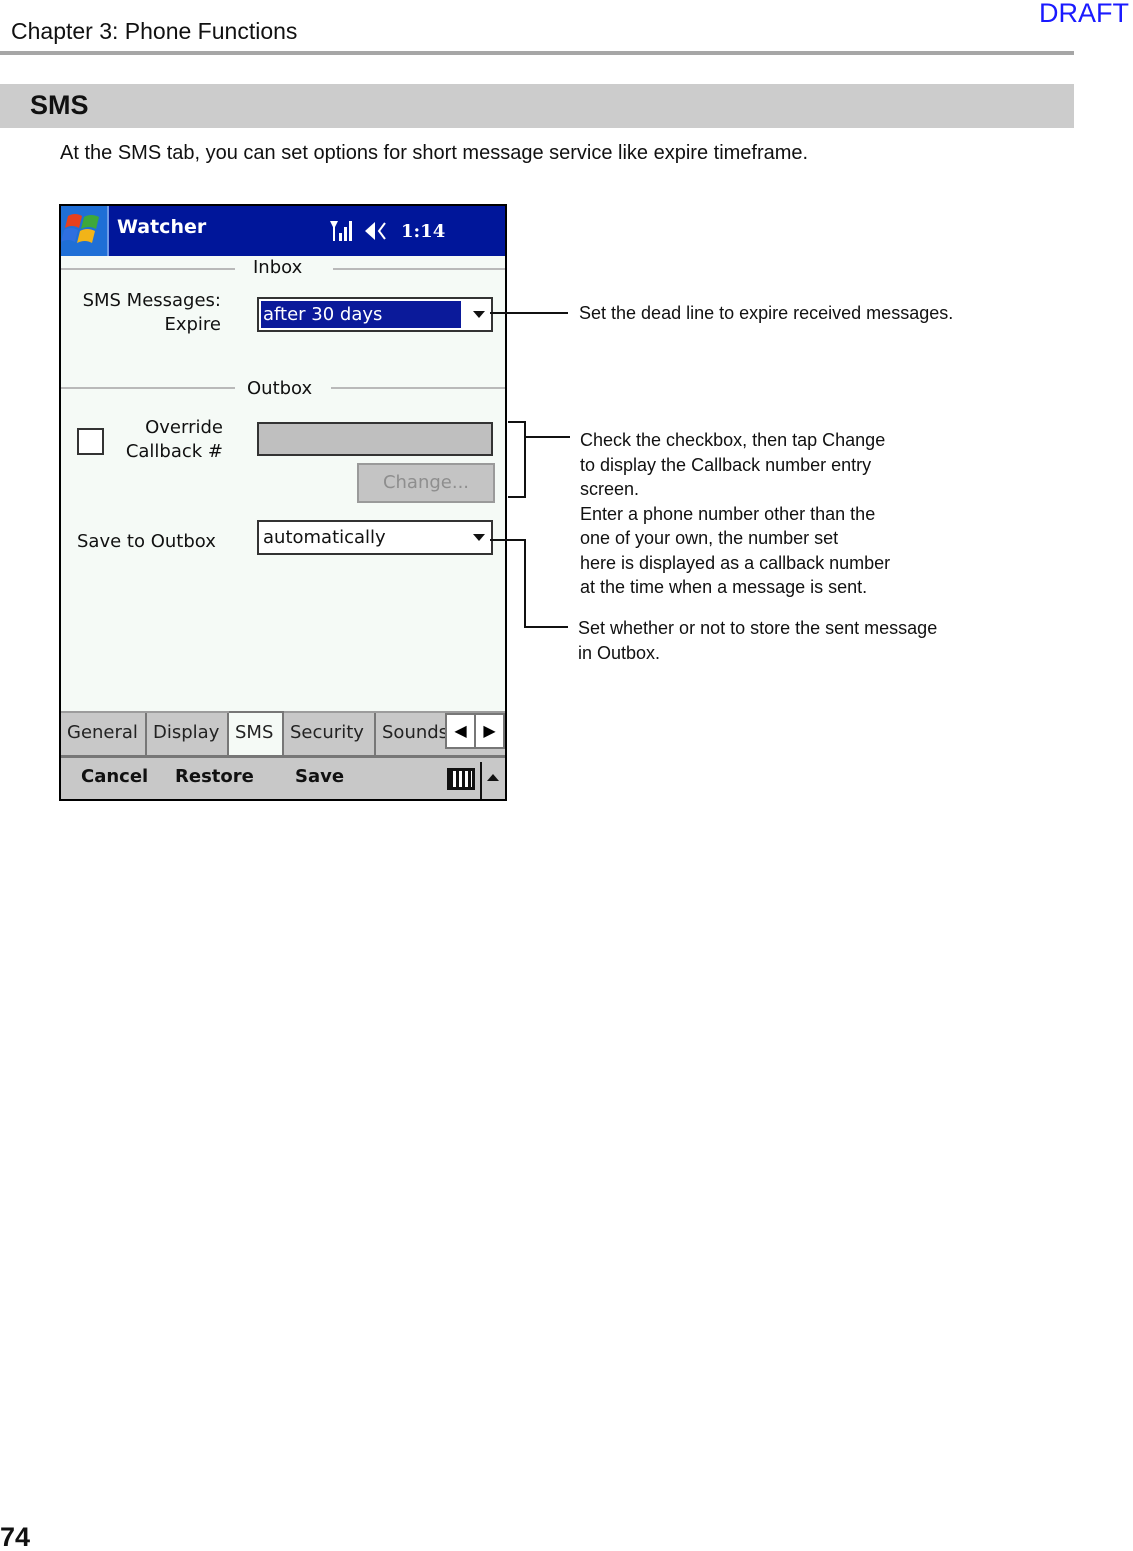 The width and height of the screenshot is (1133, 1551). I want to click on signal-strength-icon, so click(341, 231).